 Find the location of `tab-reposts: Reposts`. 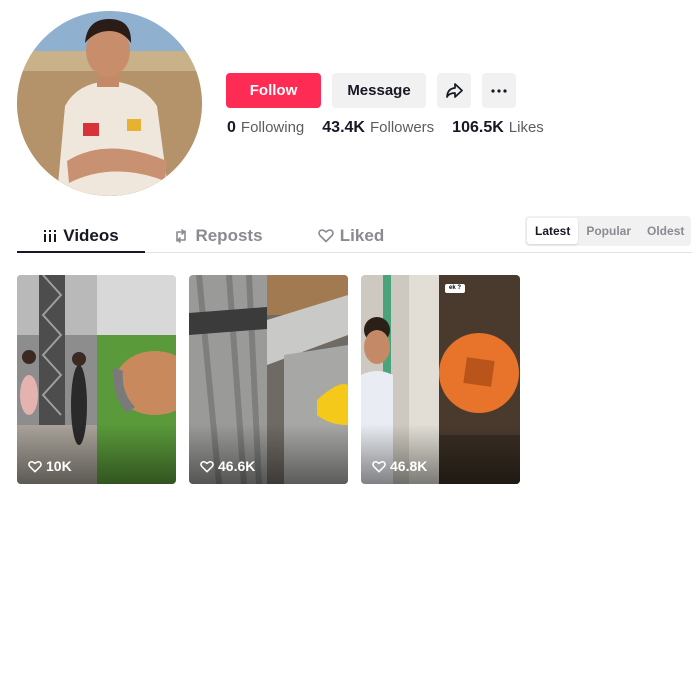

tab-reposts: Reposts is located at coordinates (218, 235).